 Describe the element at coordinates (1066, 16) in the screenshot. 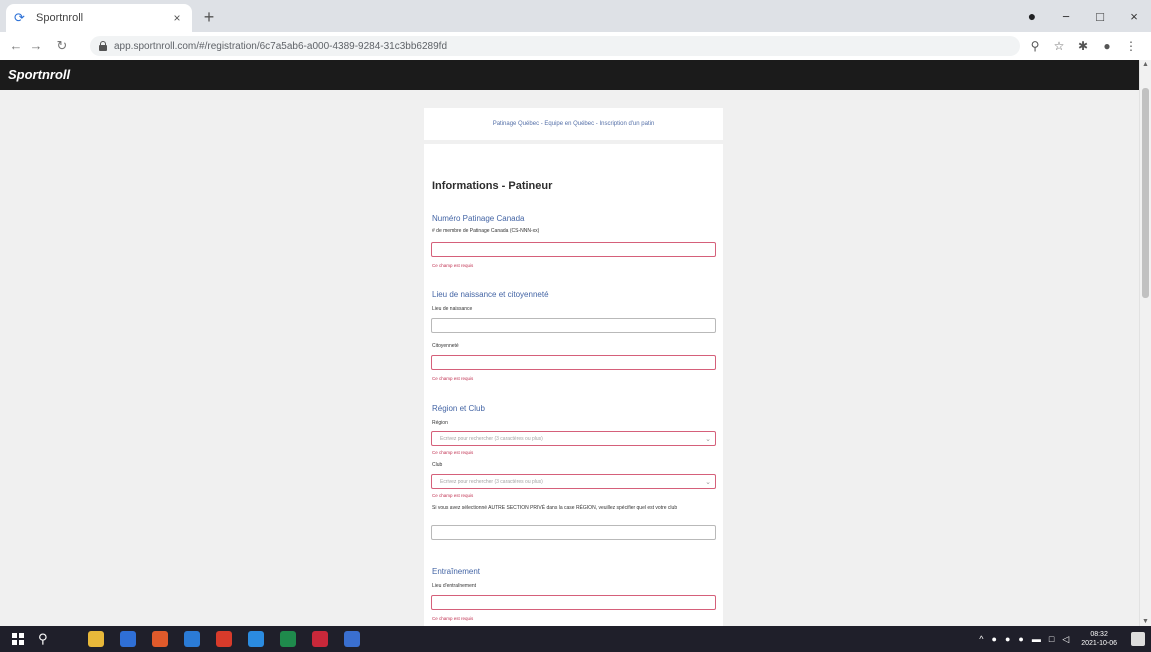

I see `minimize-button: −` at that location.